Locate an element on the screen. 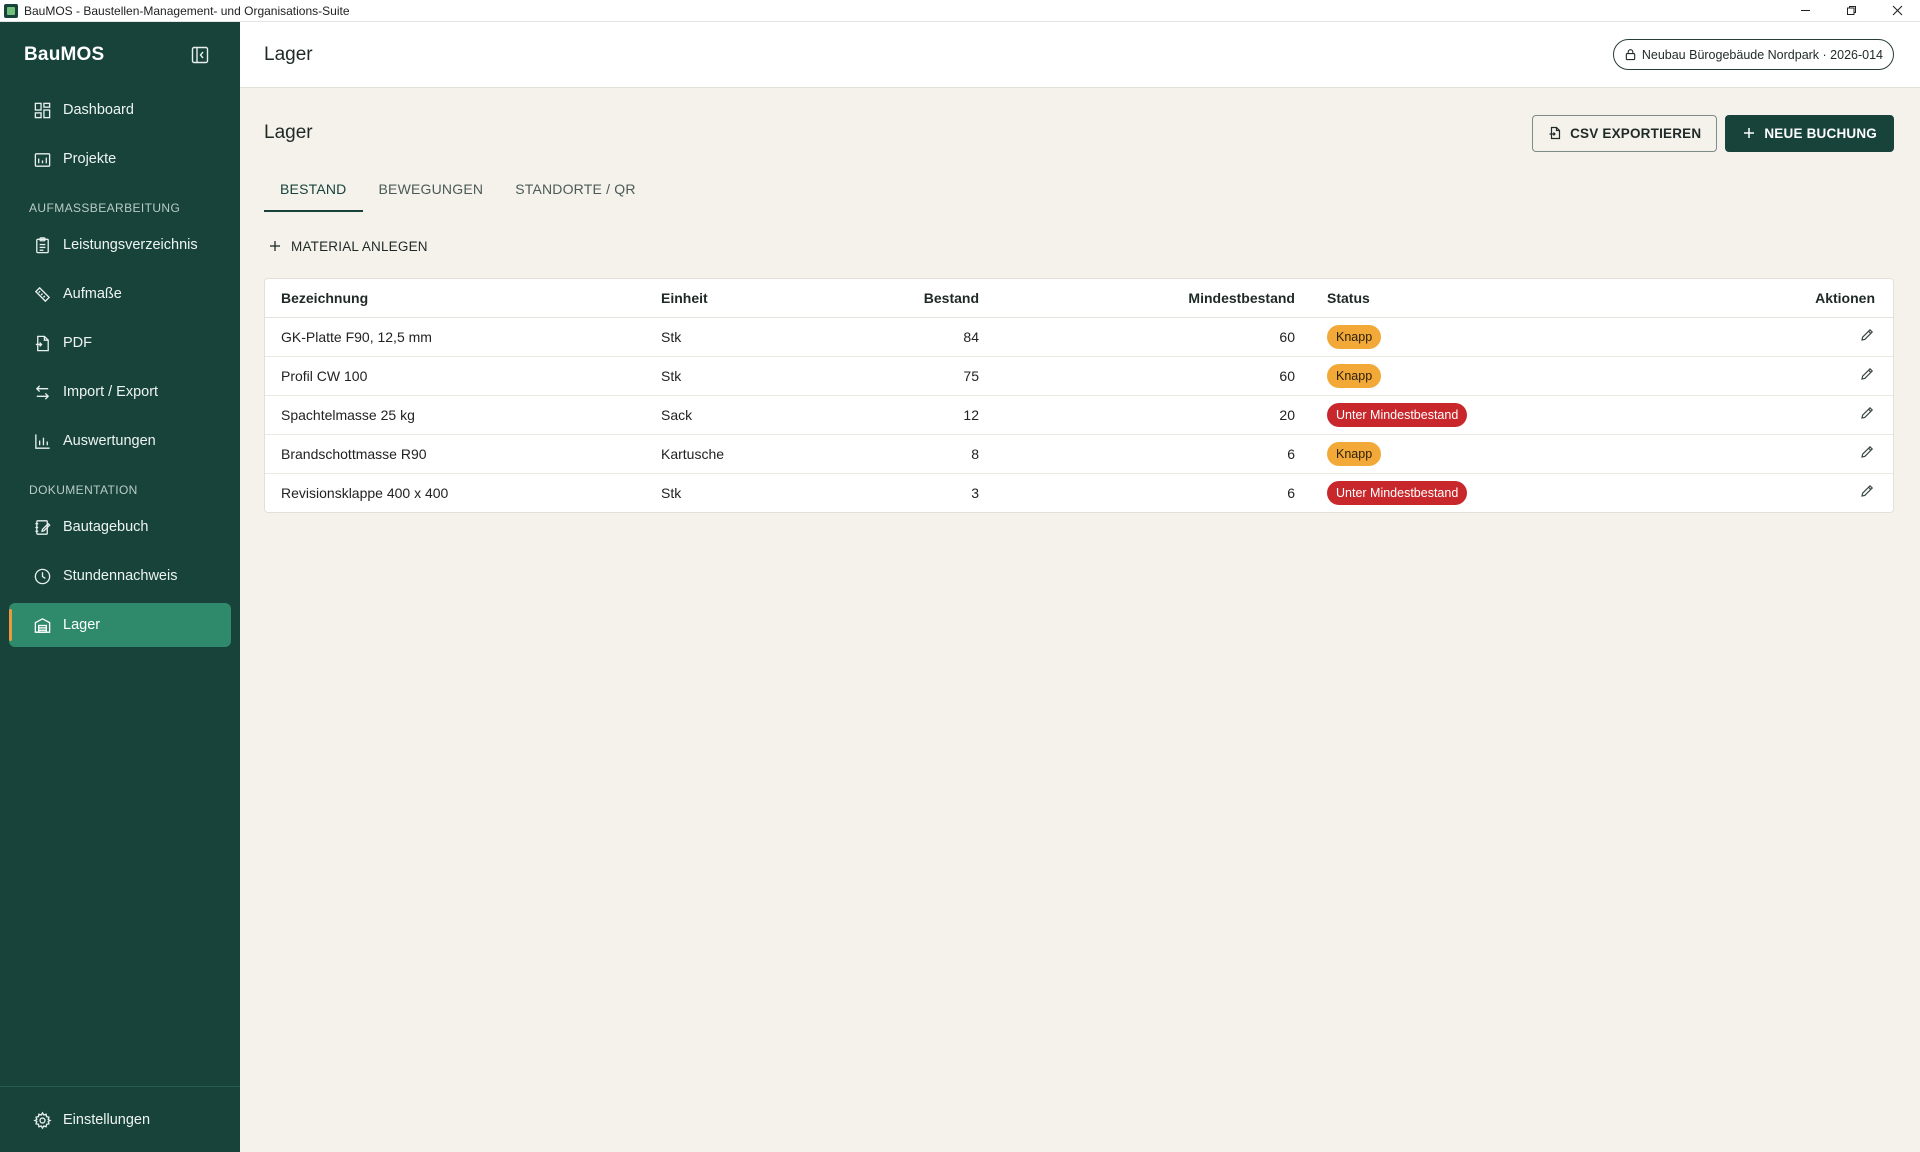  sidebar-item-stundennachweis: Stundennachweis is located at coordinates (120, 576).